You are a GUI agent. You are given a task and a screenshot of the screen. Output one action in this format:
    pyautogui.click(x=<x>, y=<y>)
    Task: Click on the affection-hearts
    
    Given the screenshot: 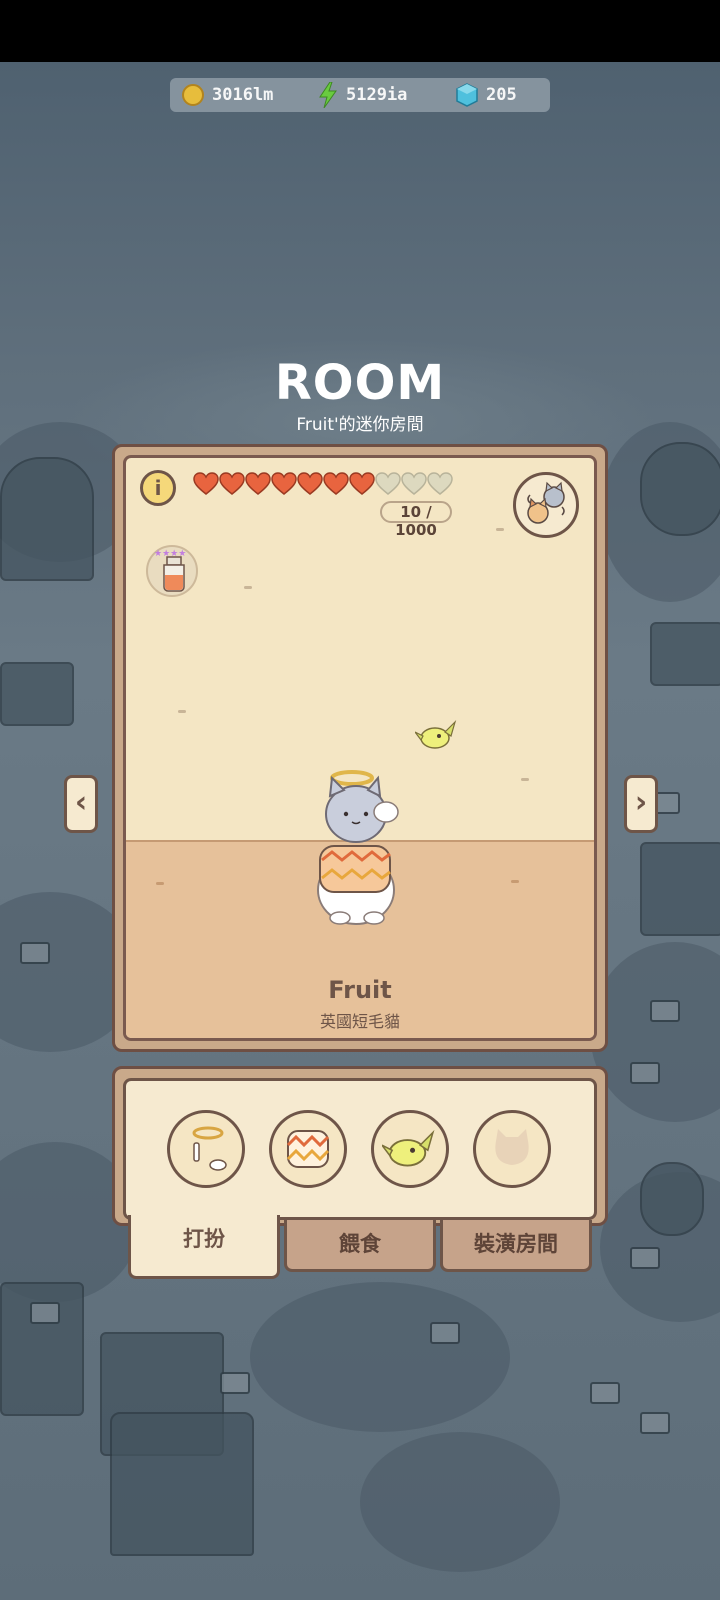 What is the action you would take?
    pyautogui.click(x=323, y=484)
    